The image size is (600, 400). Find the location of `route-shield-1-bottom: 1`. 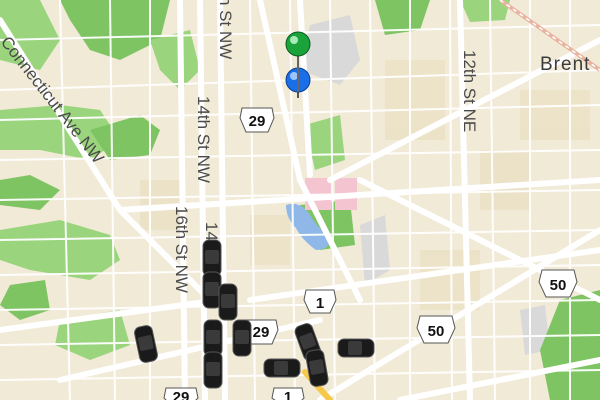

route-shield-1-bottom: 1 is located at coordinates (288, 393).